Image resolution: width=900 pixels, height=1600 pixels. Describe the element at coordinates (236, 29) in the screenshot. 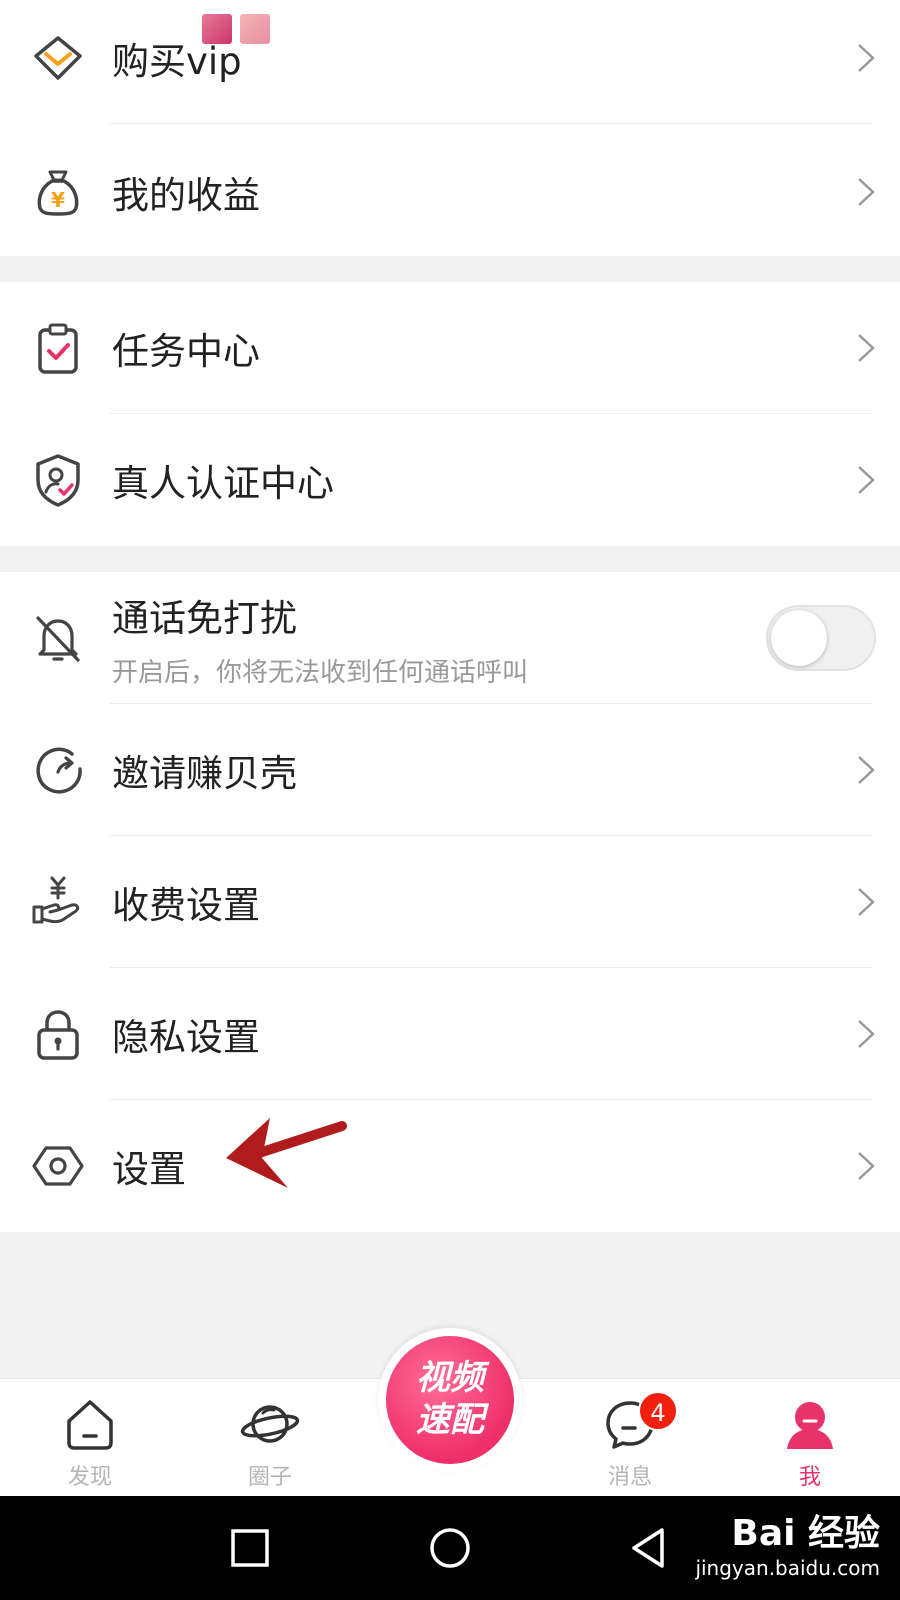

I see `vip-avatar-thumbnails` at that location.